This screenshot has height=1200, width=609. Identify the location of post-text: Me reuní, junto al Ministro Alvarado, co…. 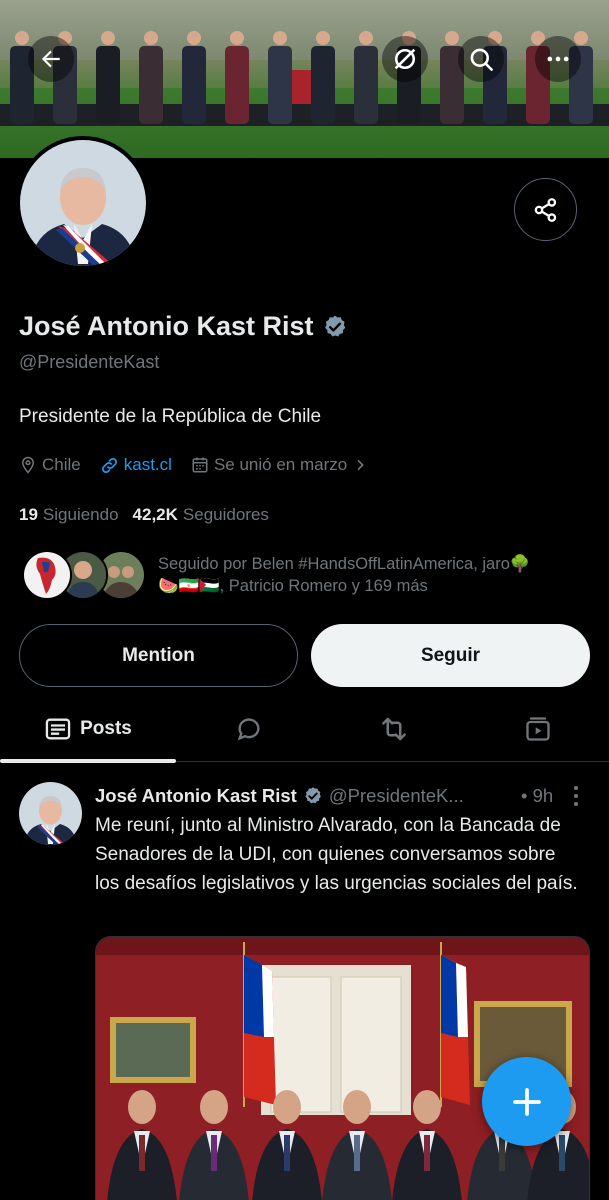
(336, 854).